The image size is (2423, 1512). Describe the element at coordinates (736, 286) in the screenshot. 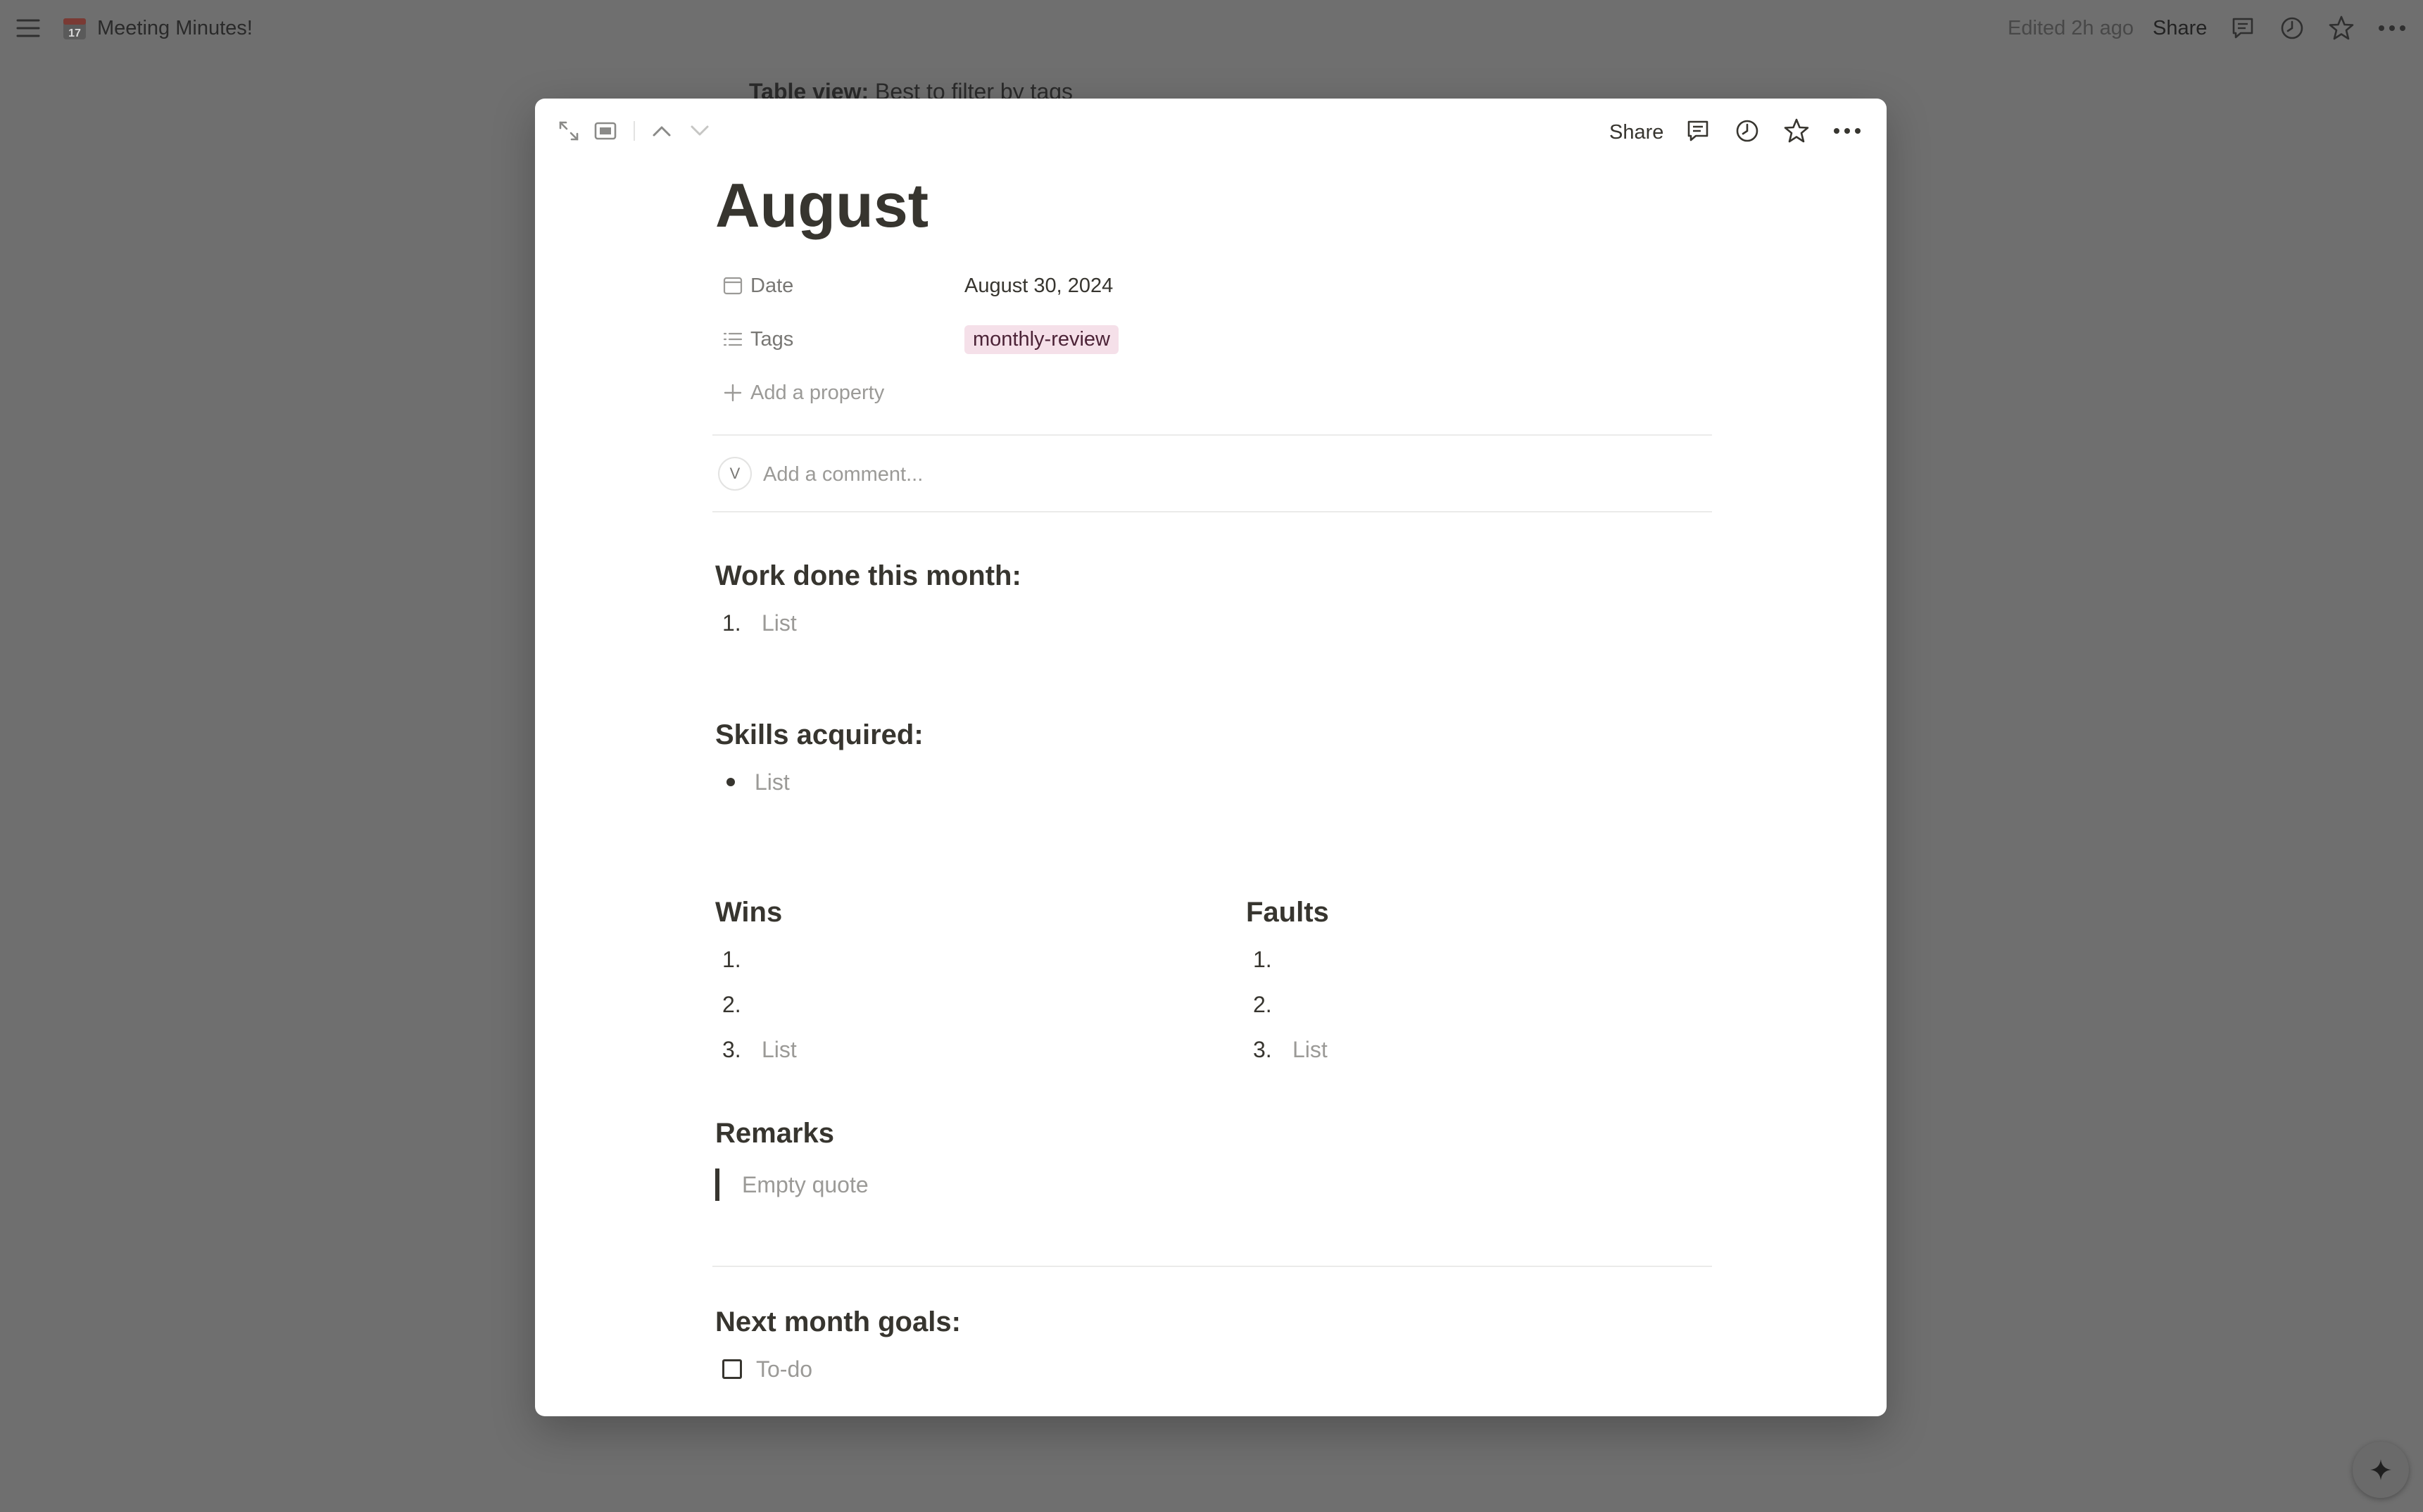

I see `calendar-icon` at that location.